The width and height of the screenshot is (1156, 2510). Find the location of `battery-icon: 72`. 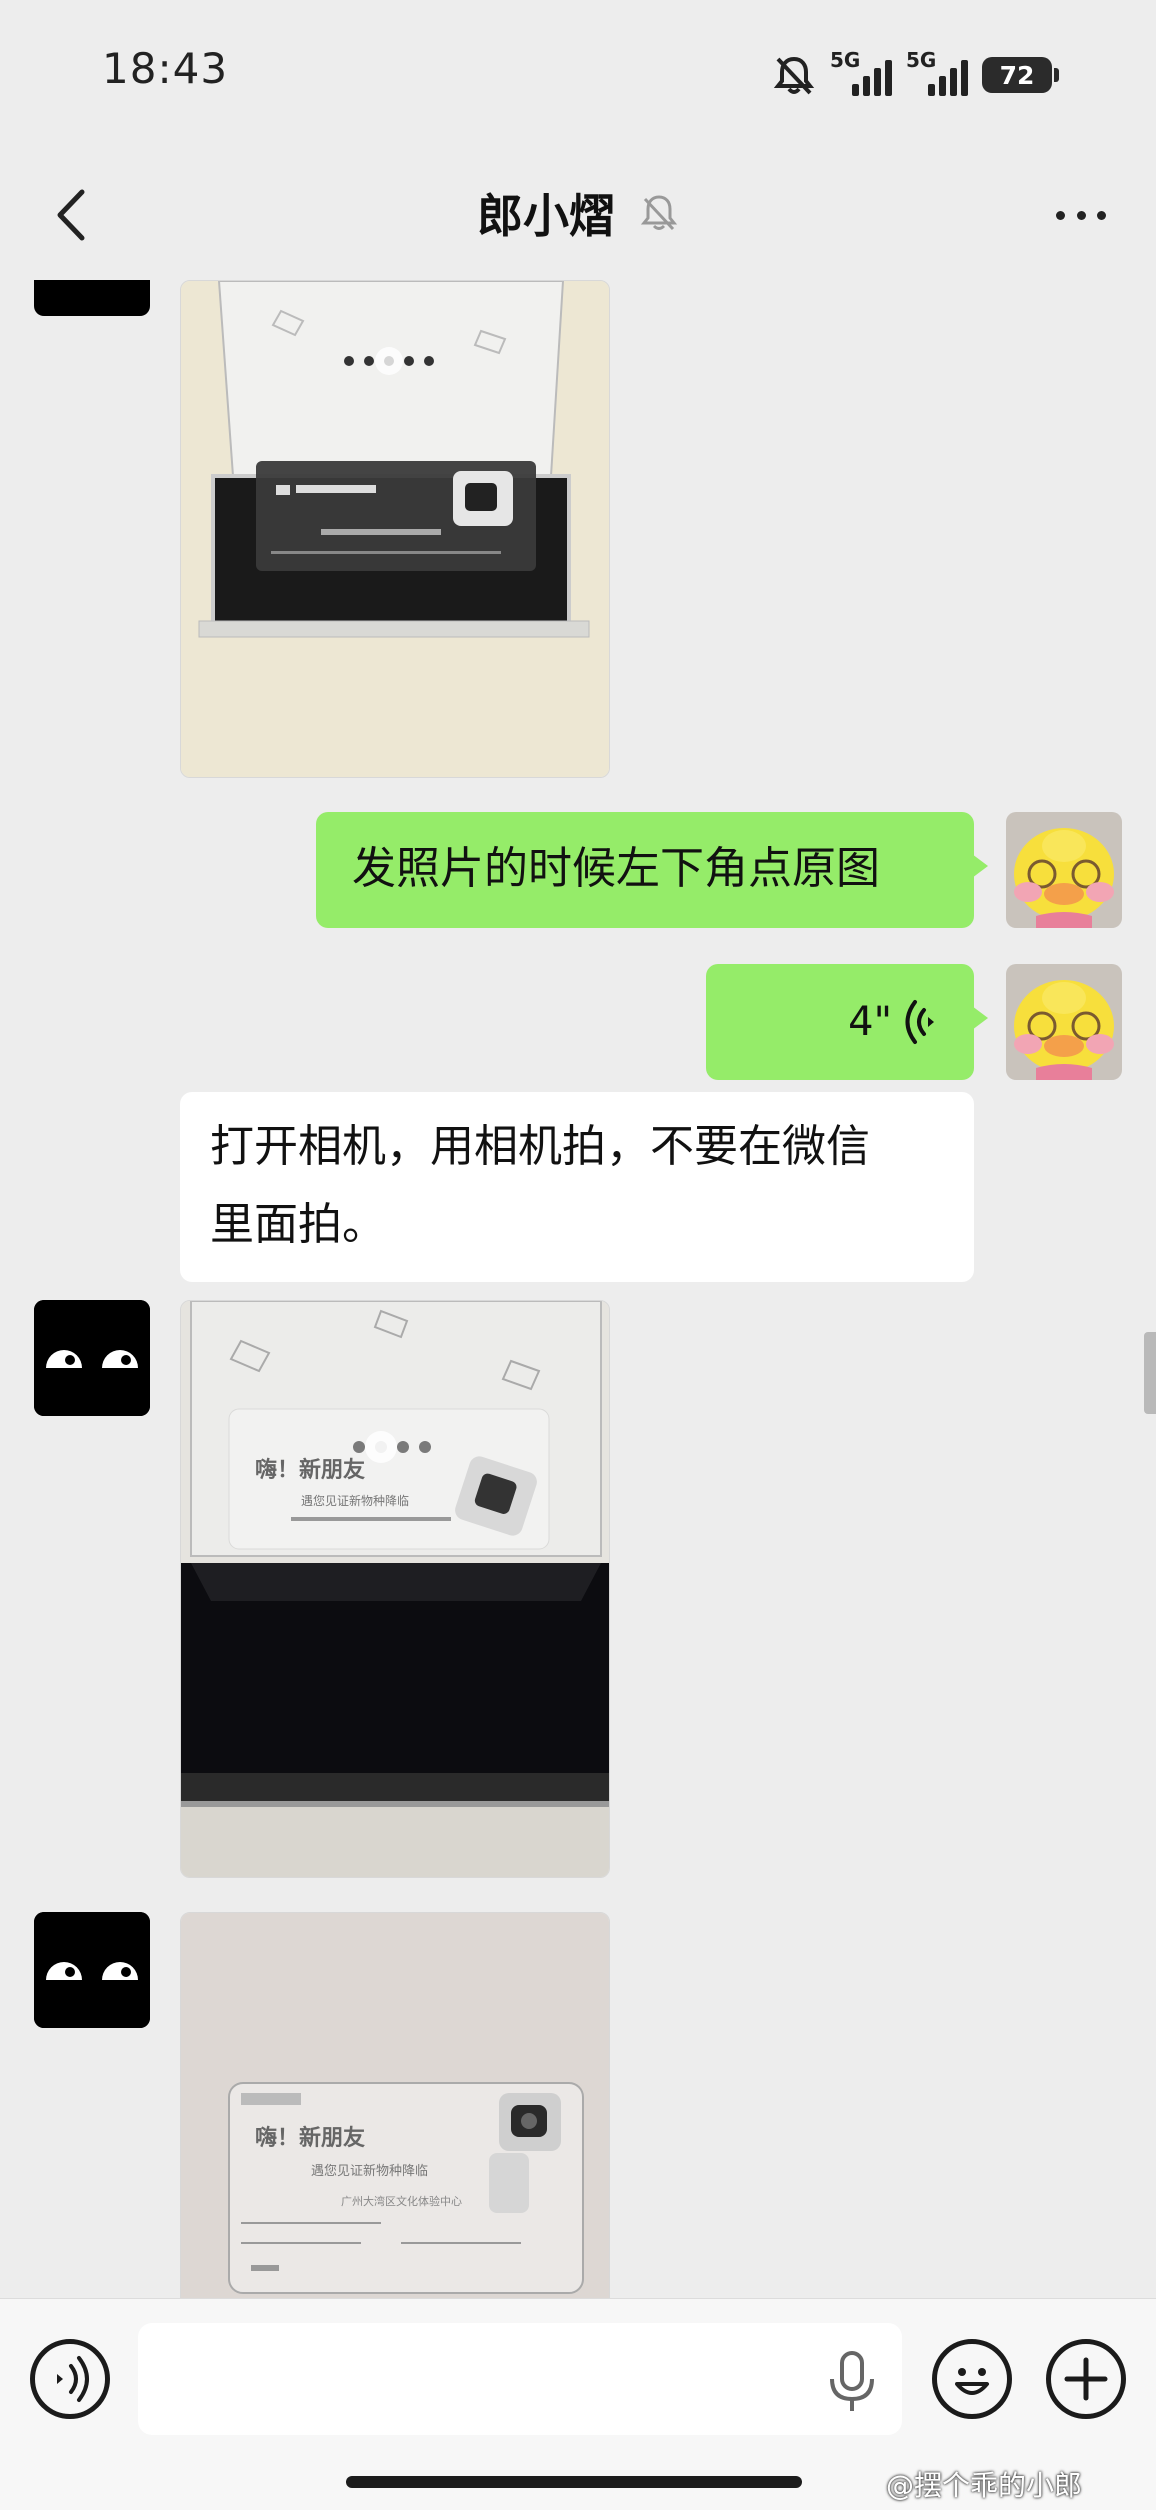

battery-icon: 72 is located at coordinates (1020, 75).